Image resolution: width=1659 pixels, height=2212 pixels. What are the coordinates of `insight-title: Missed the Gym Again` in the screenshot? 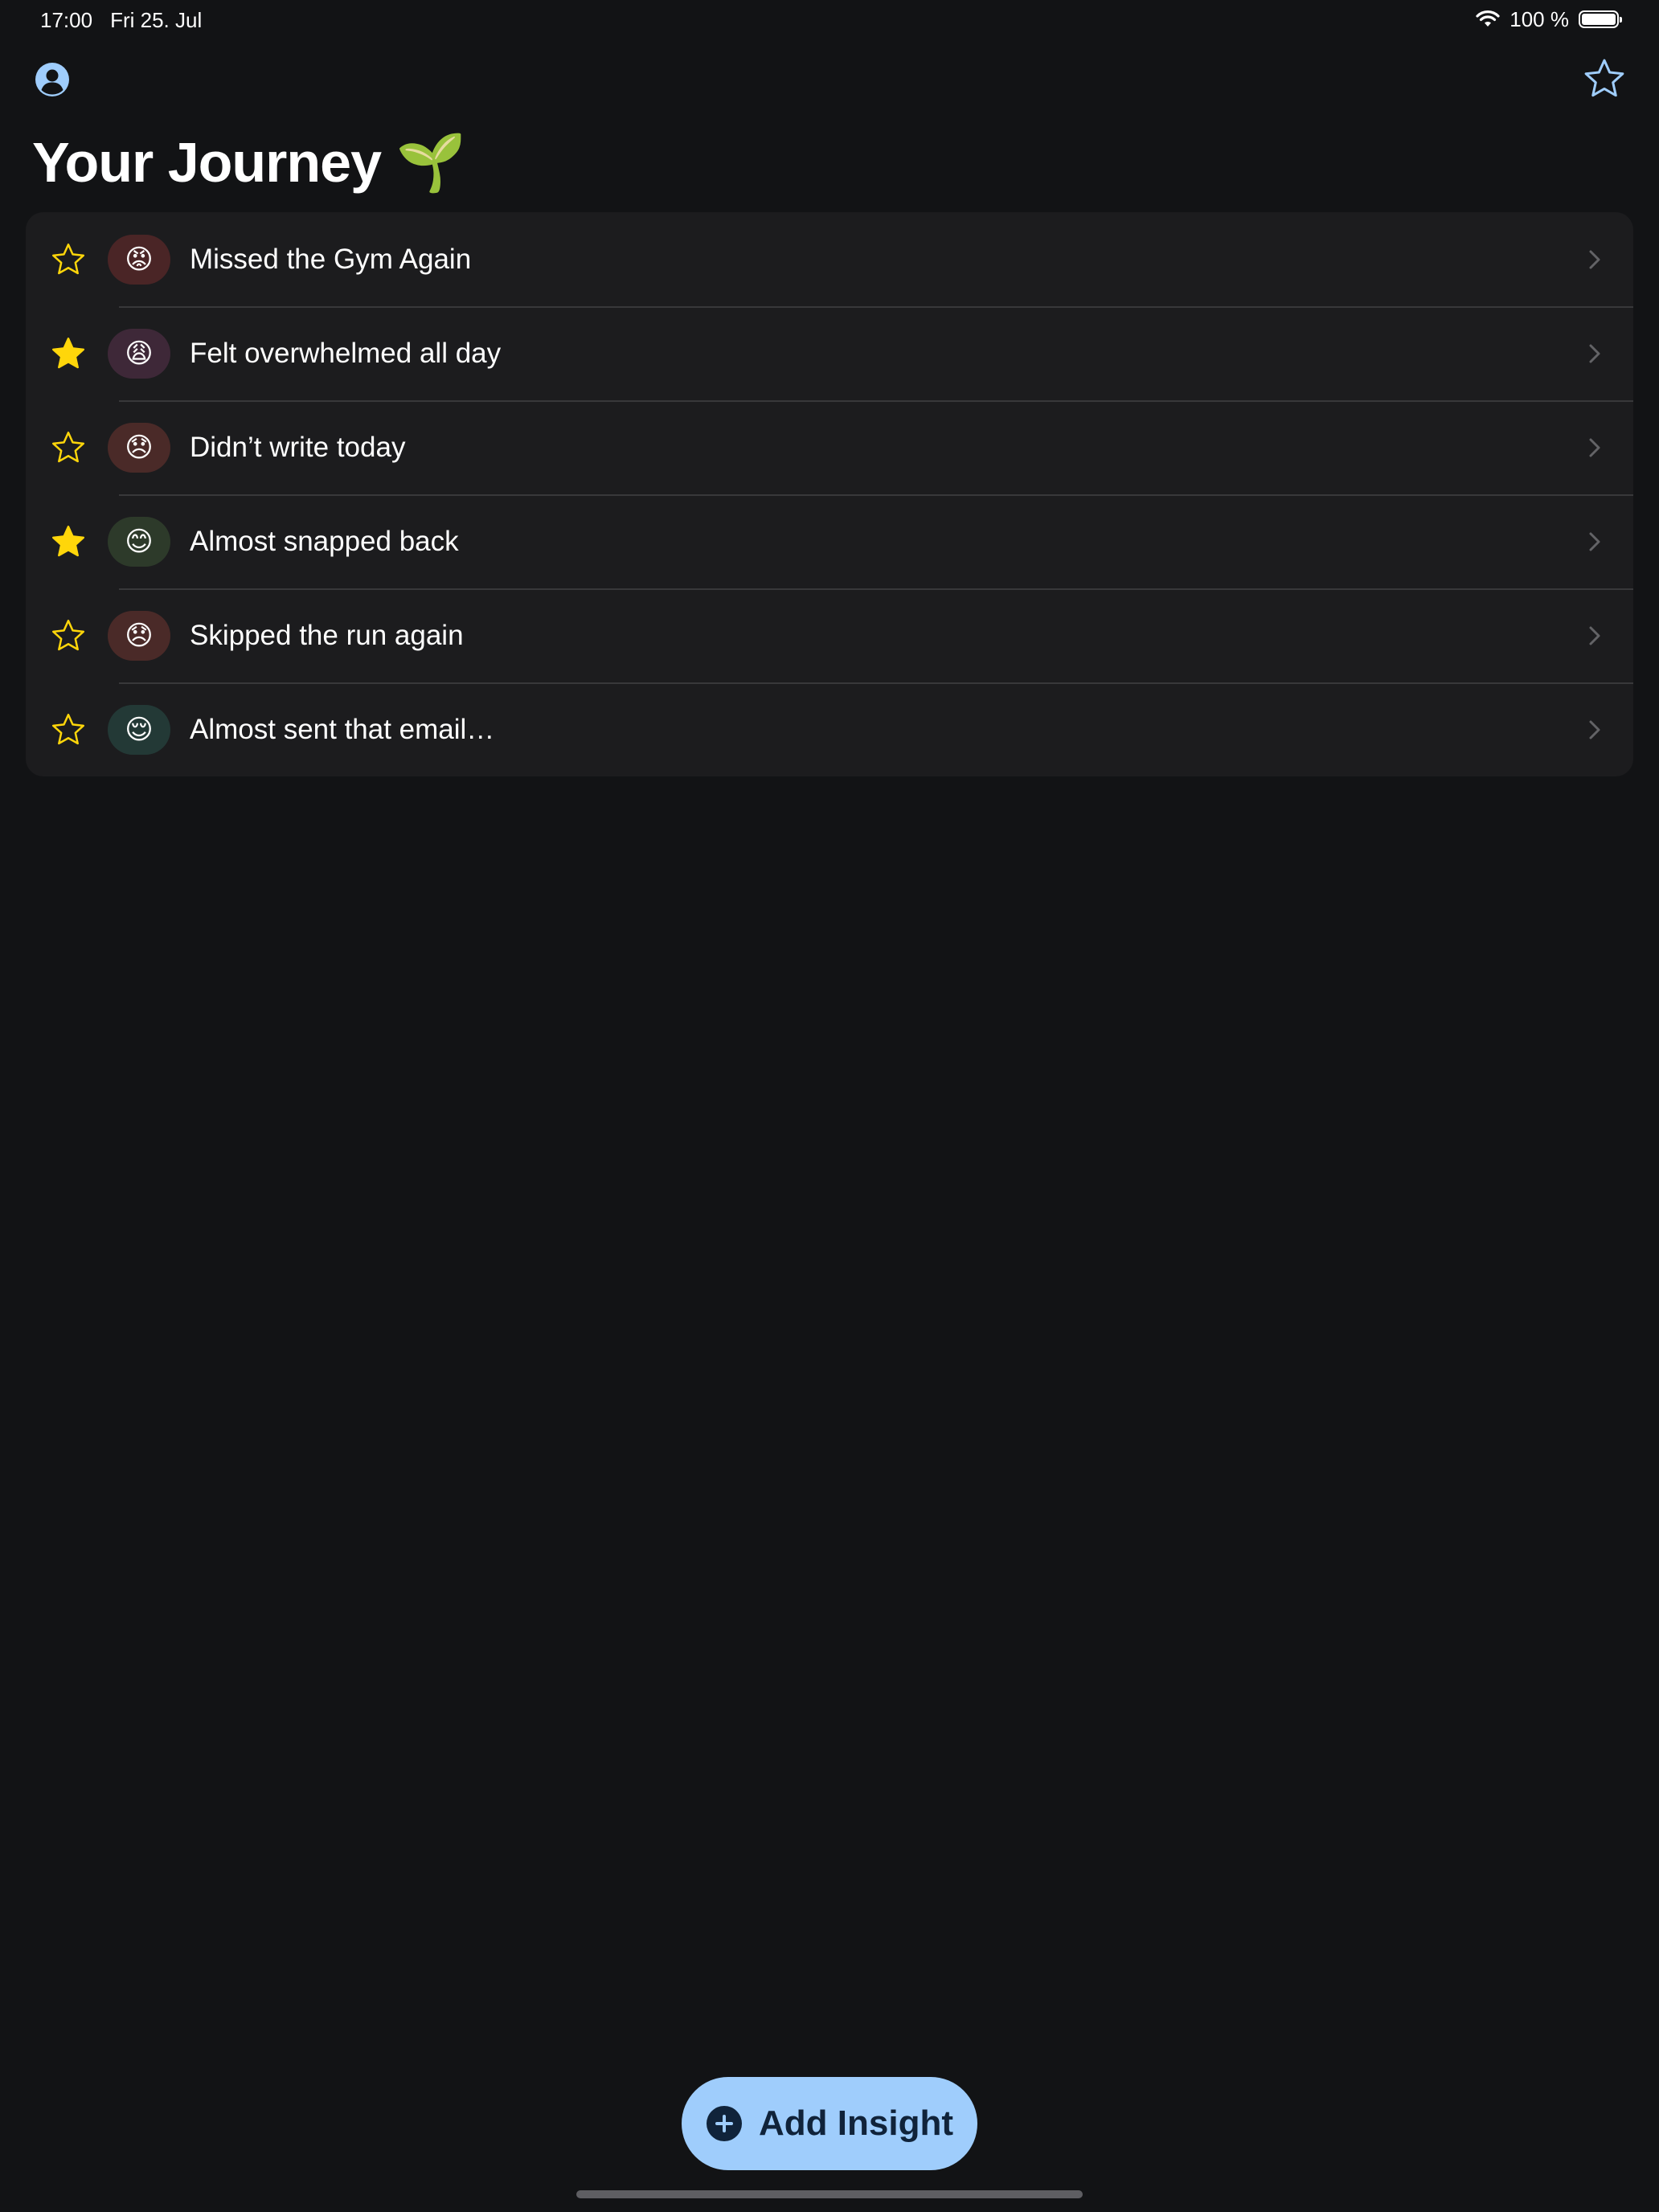 It's located at (331, 259).